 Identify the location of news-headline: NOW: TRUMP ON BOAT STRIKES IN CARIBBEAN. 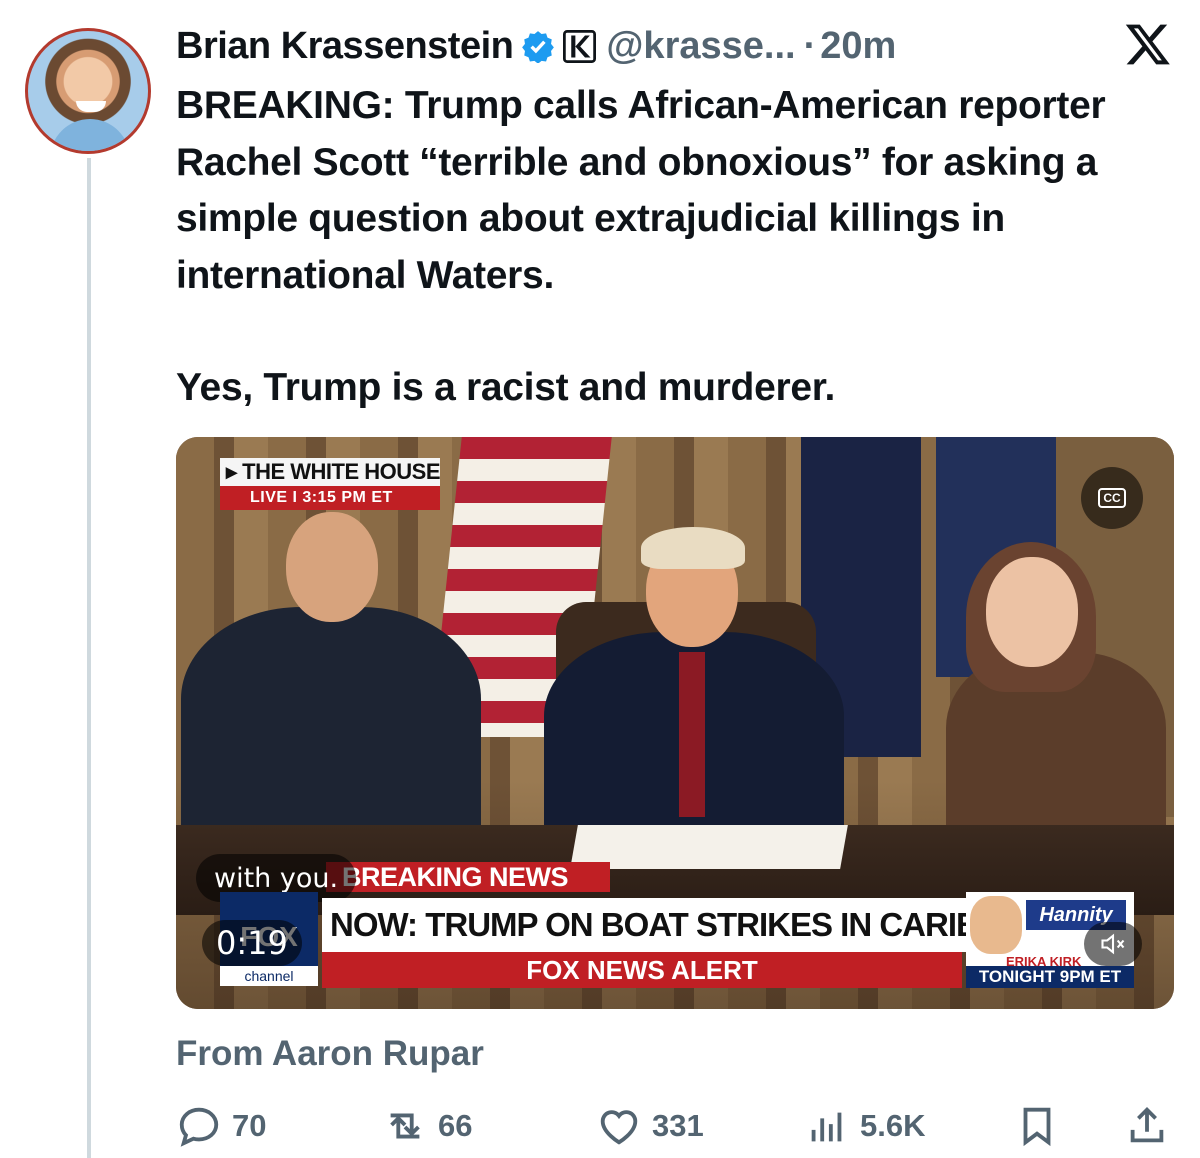
(695, 925).